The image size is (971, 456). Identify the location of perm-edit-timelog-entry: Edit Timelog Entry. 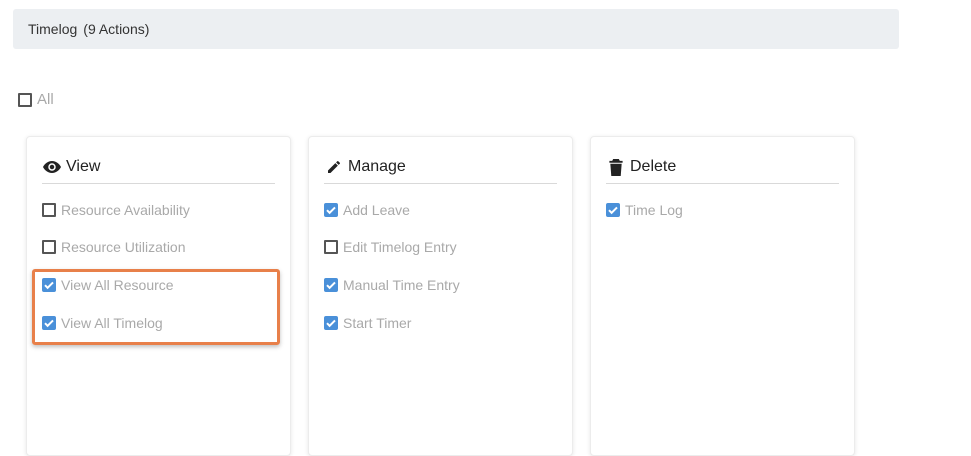
(390, 247).